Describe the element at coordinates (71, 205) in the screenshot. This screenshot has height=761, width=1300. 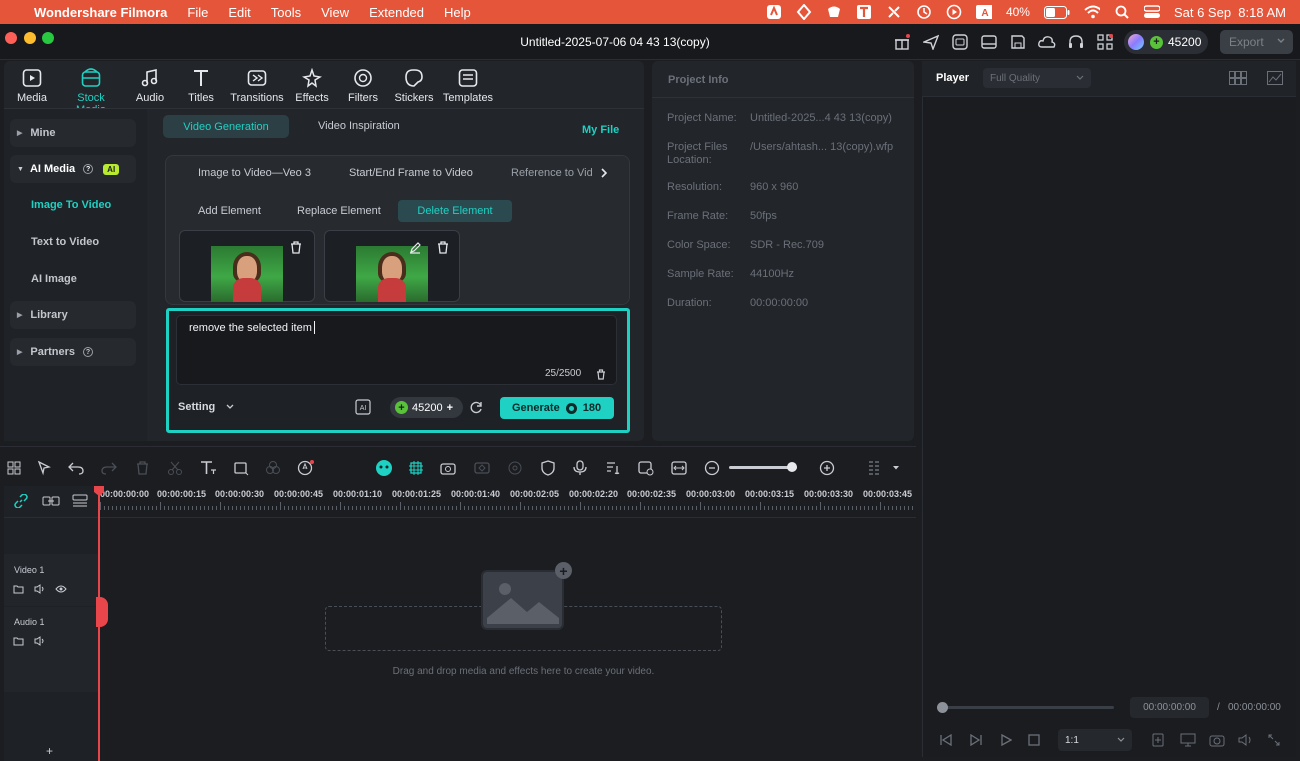
I see `sidebar-item-image-to-video: Image To Video` at that location.